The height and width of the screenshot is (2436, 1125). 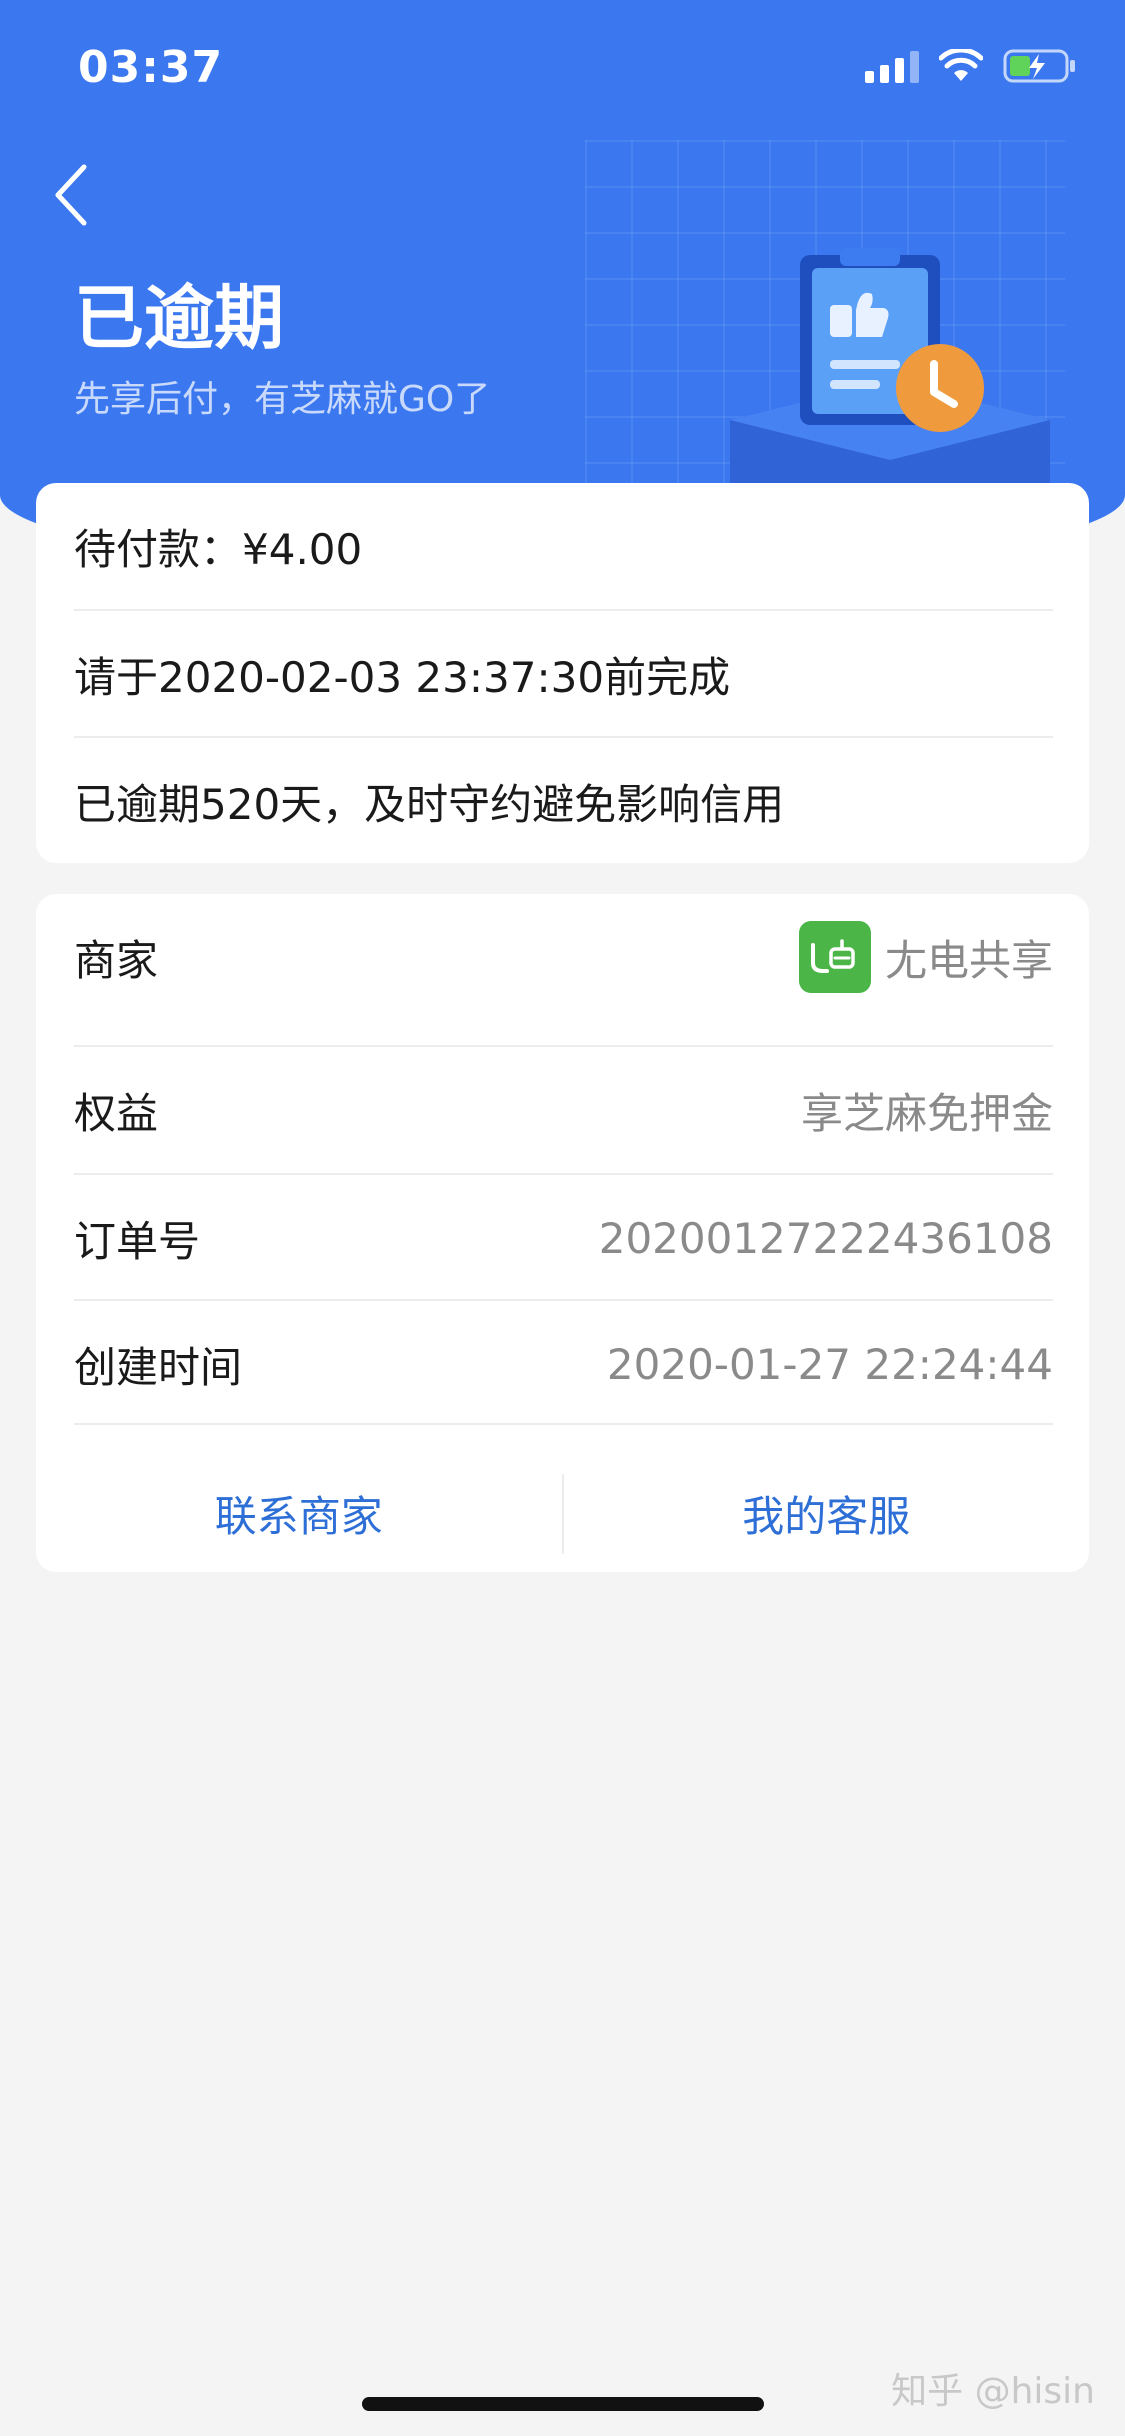 I want to click on benefit-label: 权益, so click(x=116, y=1113).